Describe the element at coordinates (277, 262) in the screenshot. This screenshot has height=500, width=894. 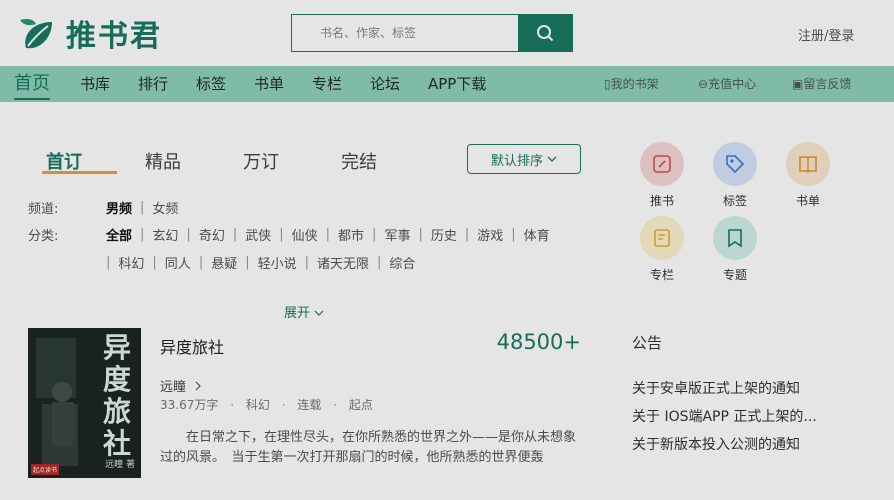
I see `category-option: 轻小说` at that location.